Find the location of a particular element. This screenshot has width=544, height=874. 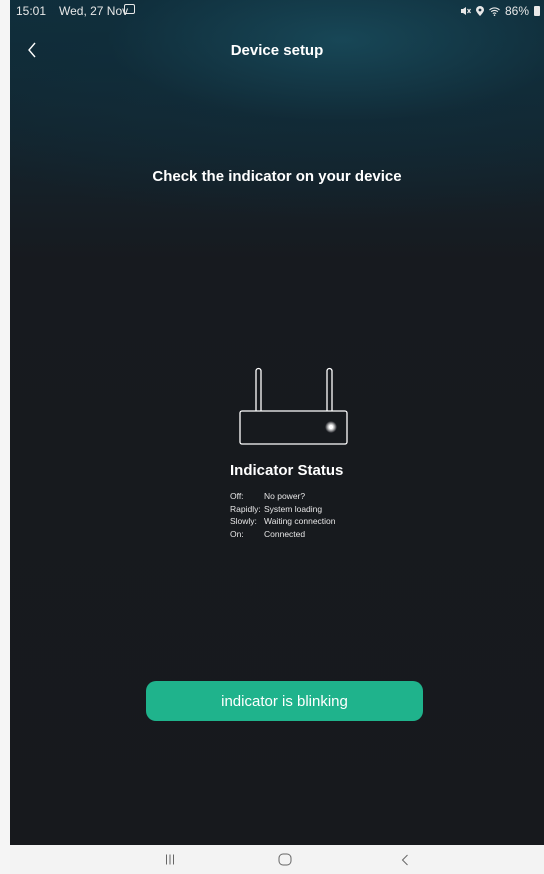

back-nav-button is located at coordinates (405, 859).